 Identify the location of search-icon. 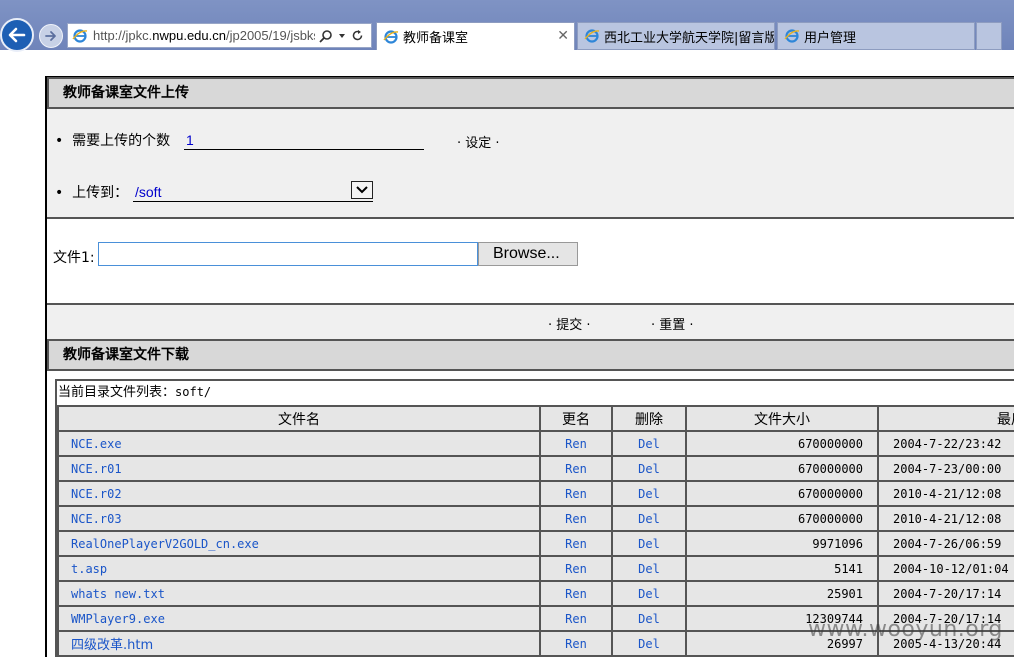
(326, 36).